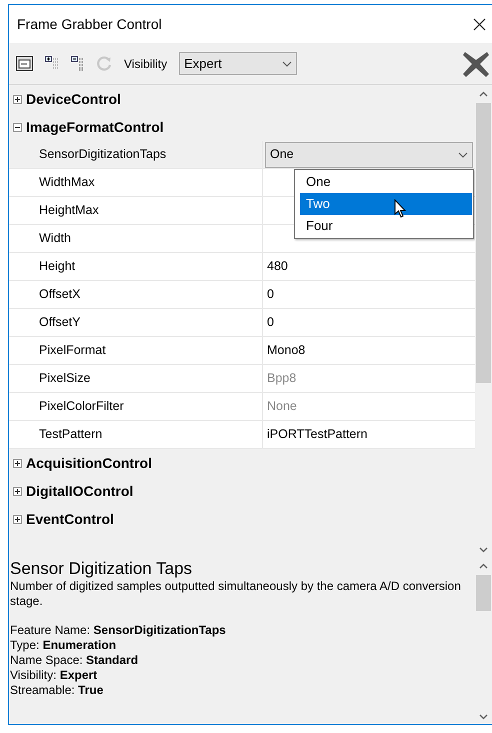 This screenshot has width=492, height=733. What do you see at coordinates (75, 660) in the screenshot?
I see `feature-info: Name Space: Standard` at bounding box center [75, 660].